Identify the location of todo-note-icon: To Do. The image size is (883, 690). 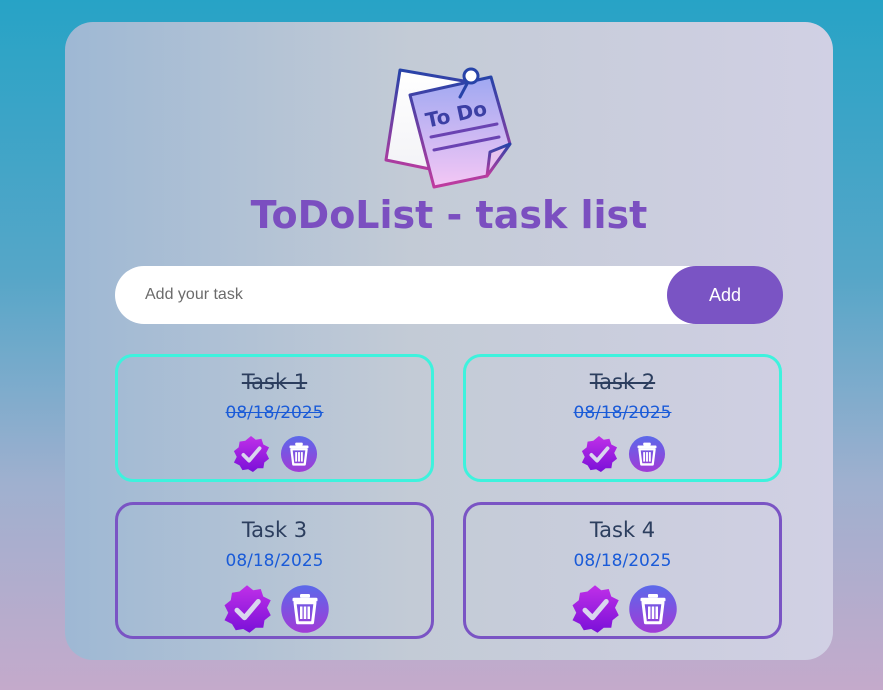
(448, 128).